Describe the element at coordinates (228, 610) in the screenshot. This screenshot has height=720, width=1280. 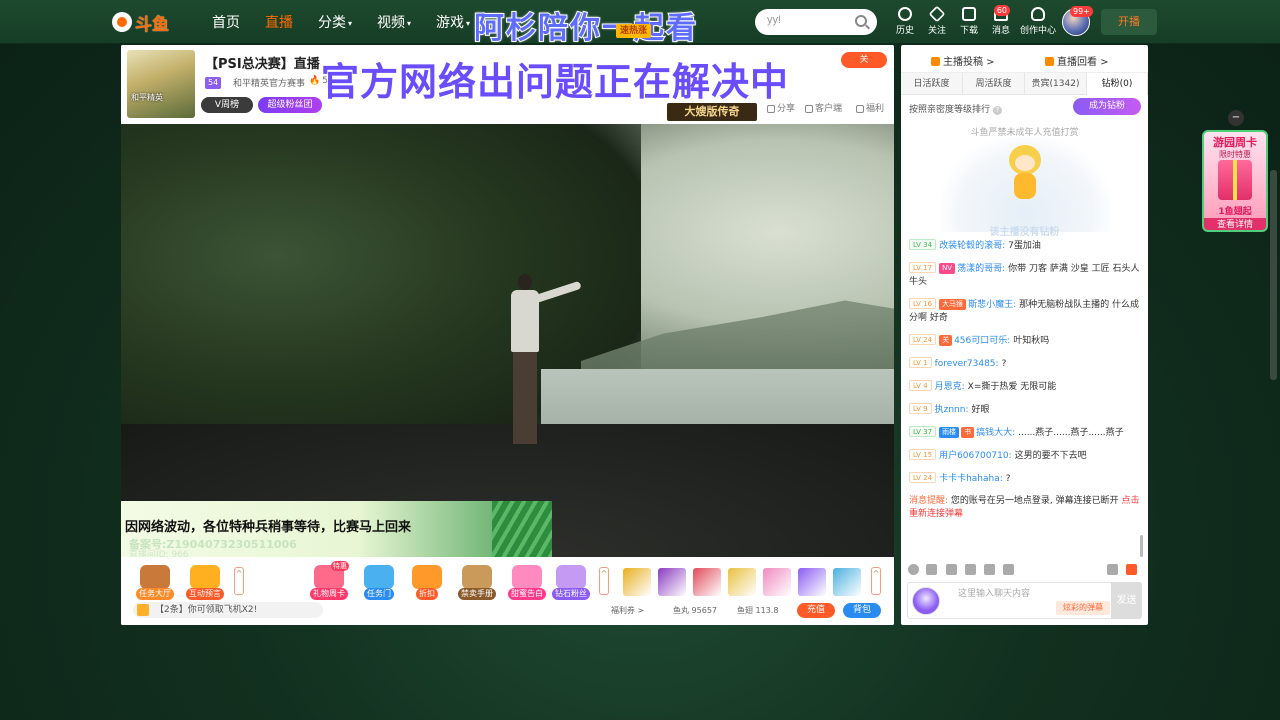
I see `bottom-message: 【2条】你可领取飞机X2!` at that location.